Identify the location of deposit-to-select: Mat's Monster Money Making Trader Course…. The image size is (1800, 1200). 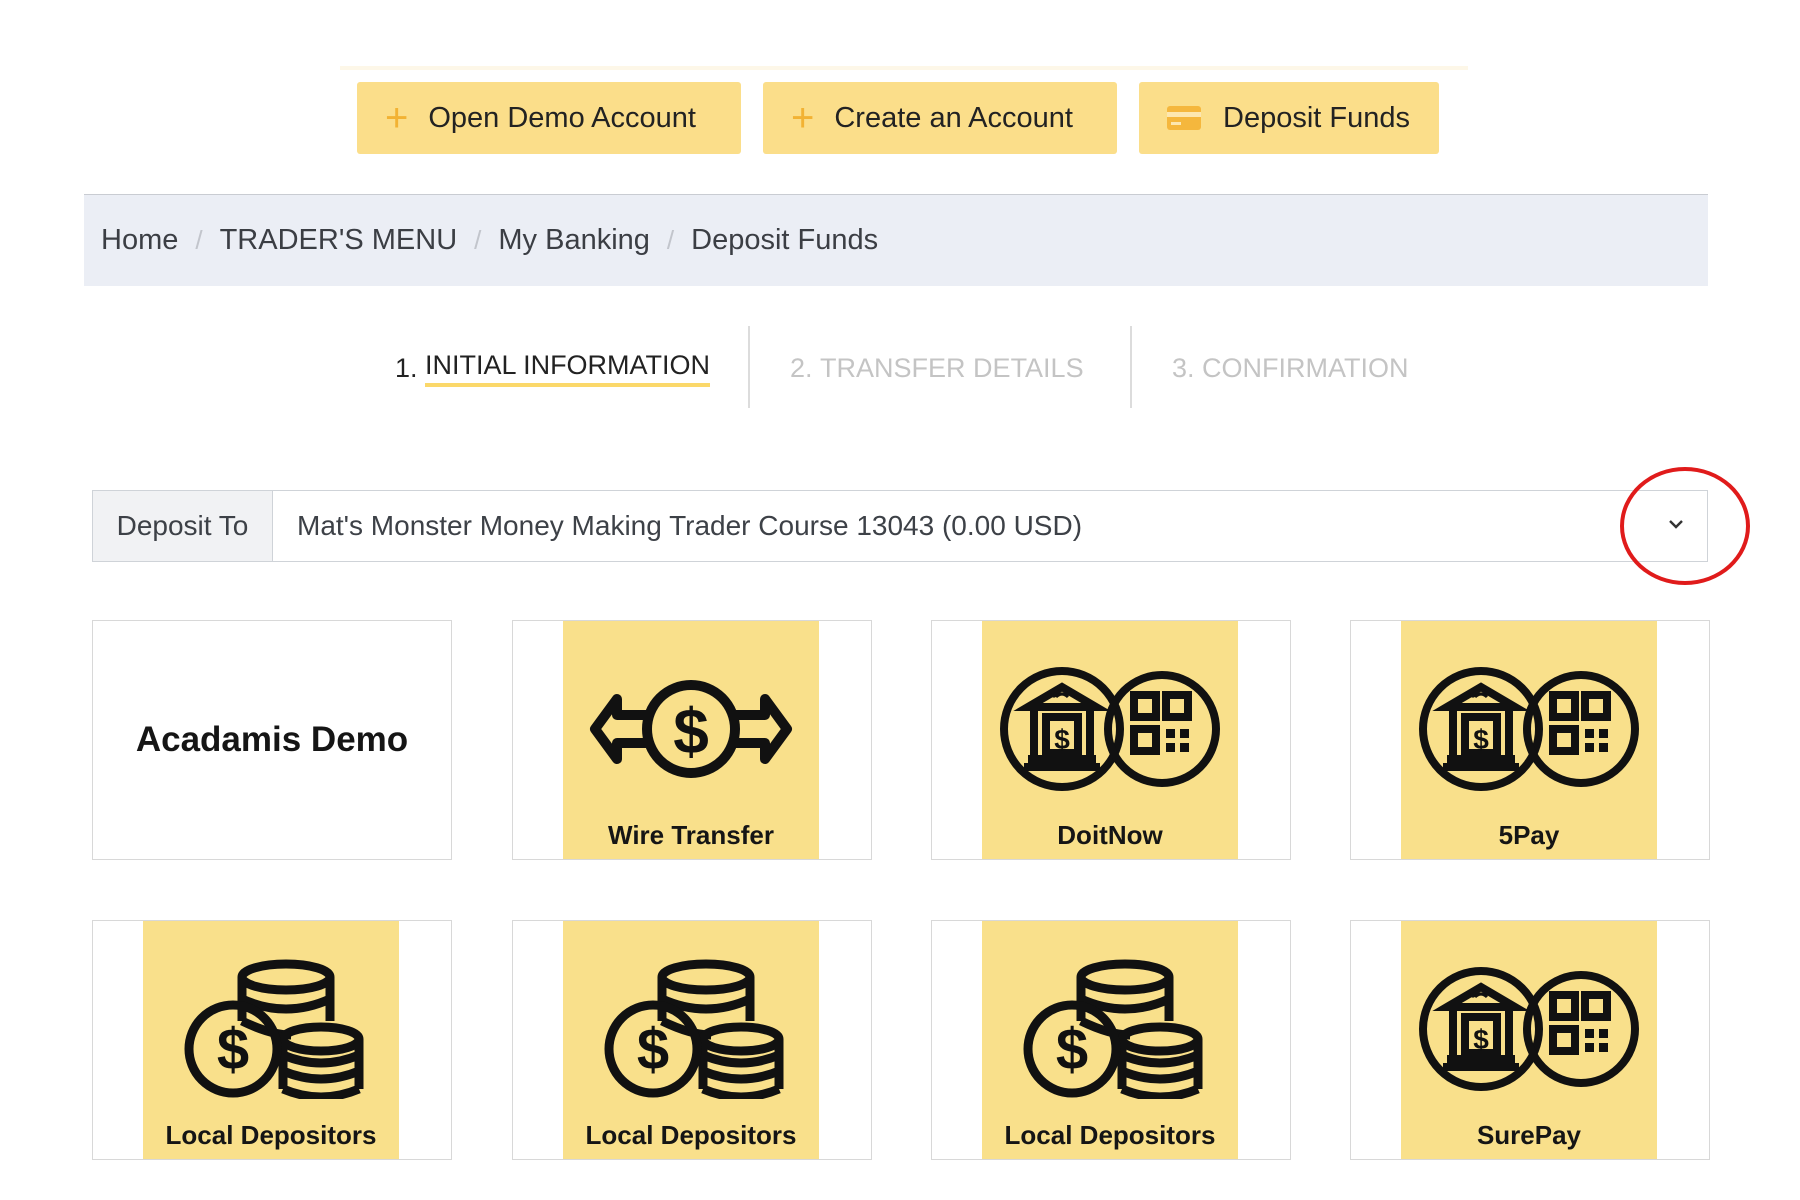
(990, 526).